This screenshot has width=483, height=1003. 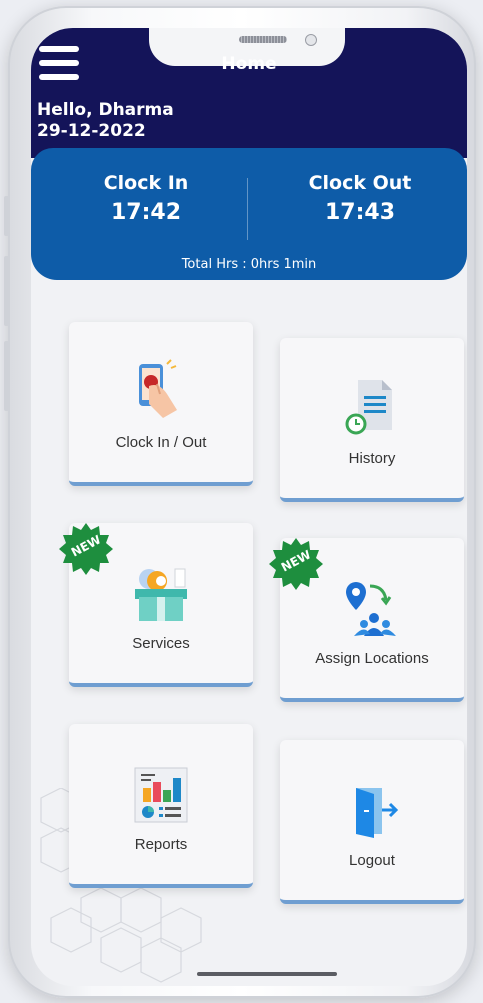 I want to click on tile-label: Clock In / Out, so click(x=161, y=442).